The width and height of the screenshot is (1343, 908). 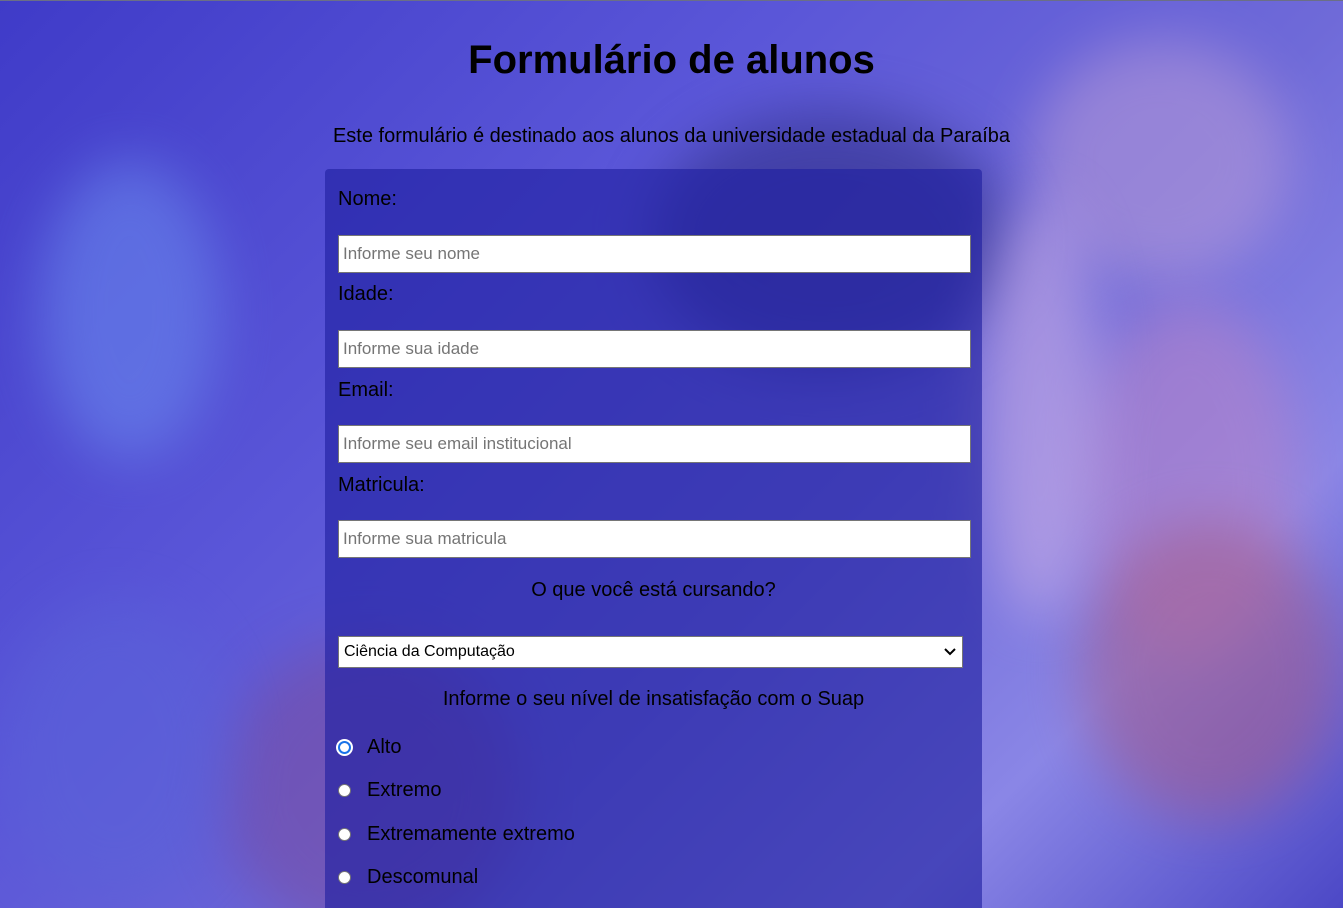 What do you see at coordinates (471, 834) in the screenshot?
I see `radio-label: Extremamente extremo` at bounding box center [471, 834].